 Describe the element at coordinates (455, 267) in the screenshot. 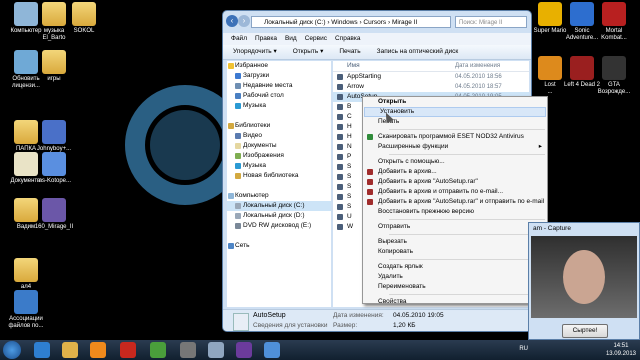

I see `context-menu-item: Создать ярлык` at that location.